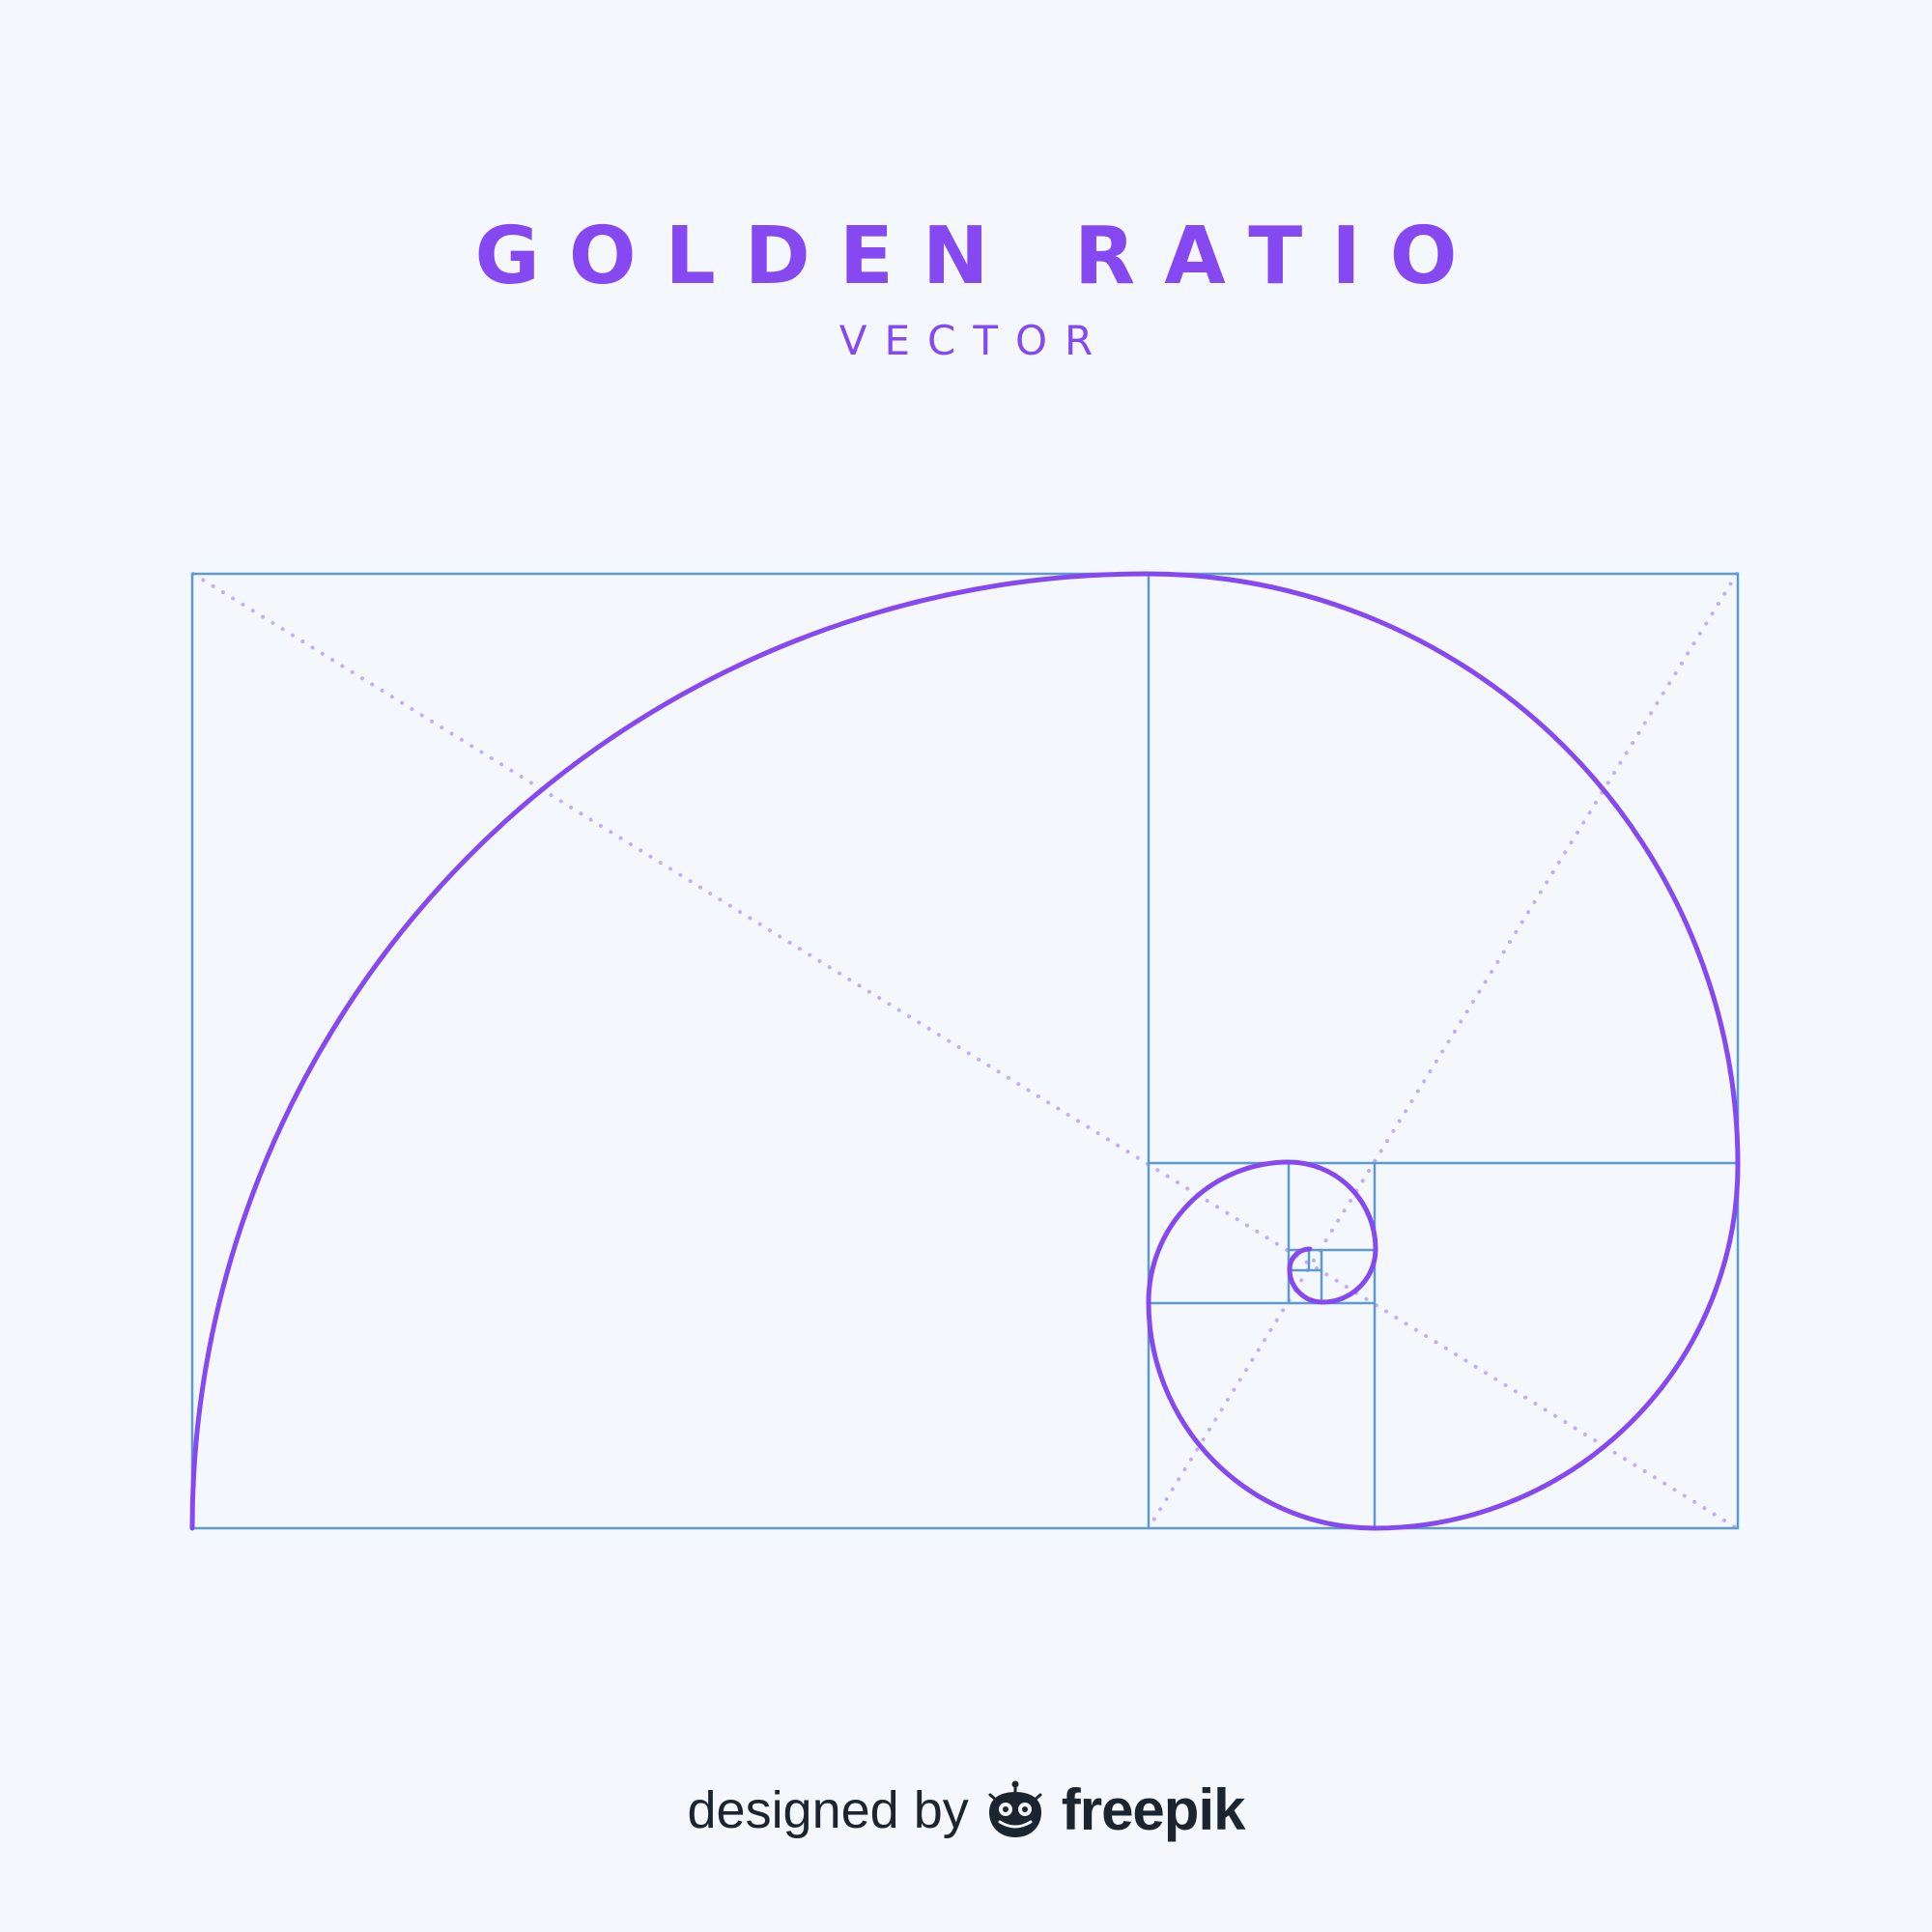 This screenshot has height=1932, width=1932. I want to click on credit-prefix: designed by, so click(828, 1810).